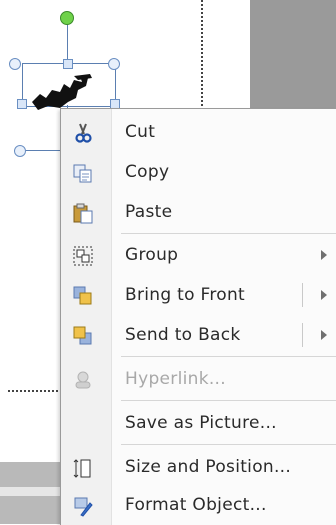 The image size is (336, 525). What do you see at coordinates (198, 212) in the screenshot?
I see `menu-item-paste: Paste` at bounding box center [198, 212].